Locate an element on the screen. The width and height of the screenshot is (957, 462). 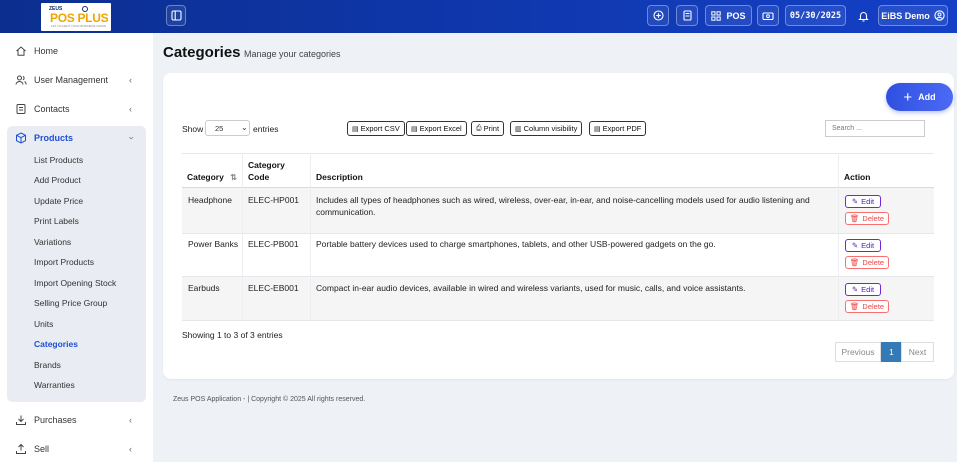
sidebar-item-label: User Management is located at coordinates (71, 80).